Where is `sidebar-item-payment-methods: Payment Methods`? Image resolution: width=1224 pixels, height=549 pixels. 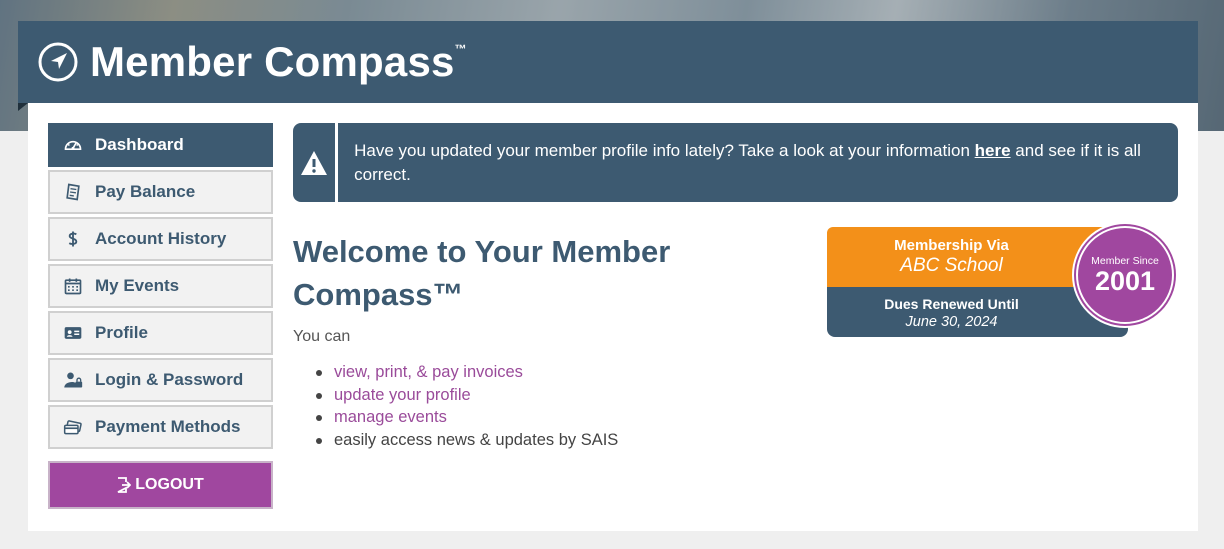 sidebar-item-payment-methods: Payment Methods is located at coordinates (160, 427).